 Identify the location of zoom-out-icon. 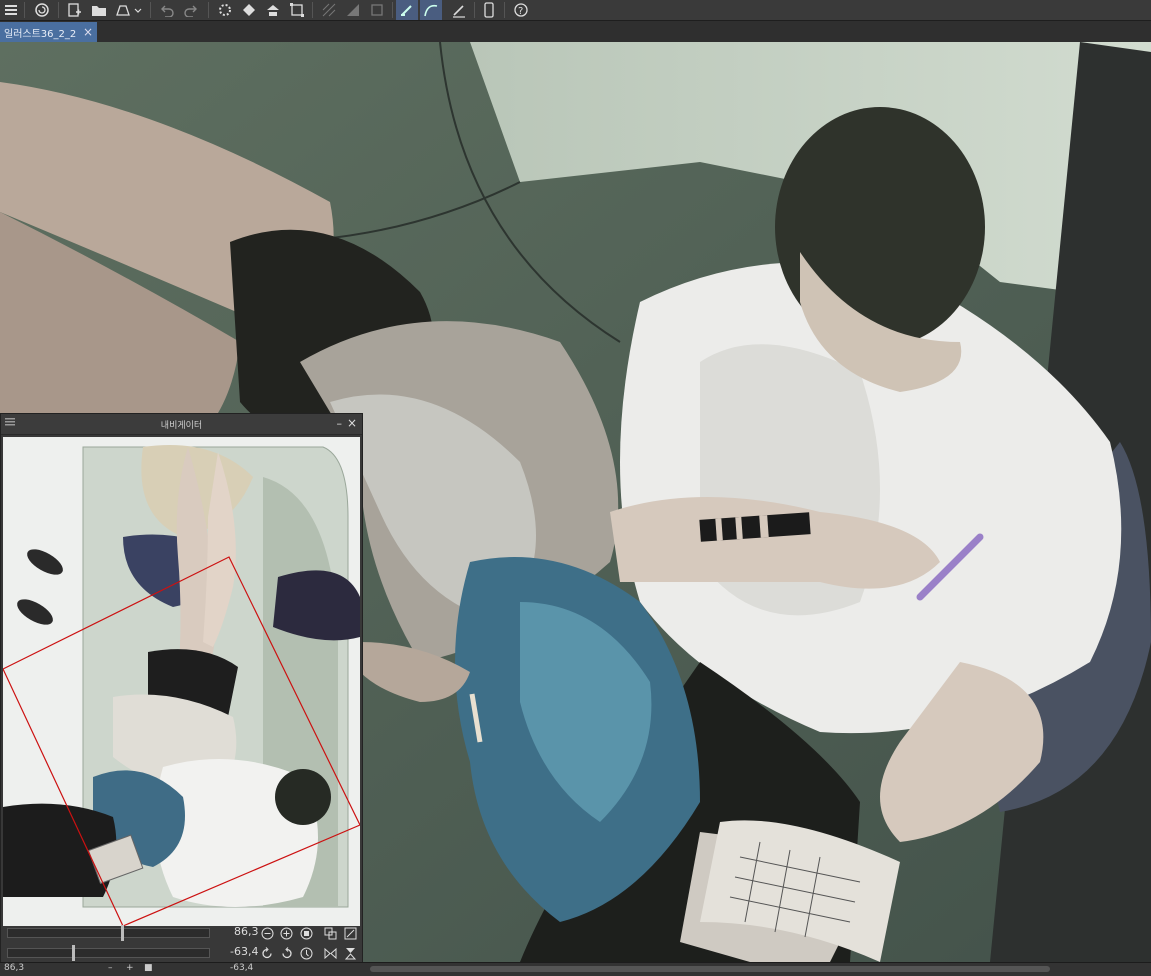
(267, 933).